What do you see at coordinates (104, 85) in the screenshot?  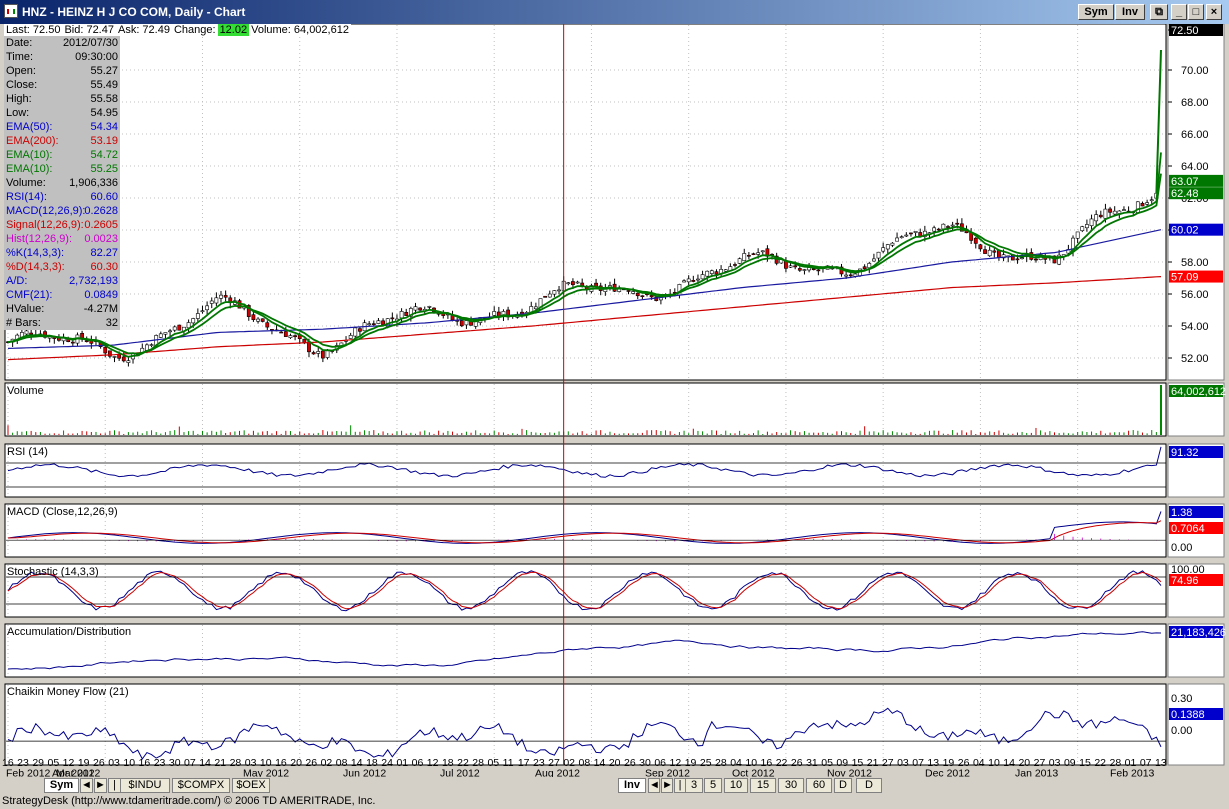 I see `info-value: 55.49` at bounding box center [104, 85].